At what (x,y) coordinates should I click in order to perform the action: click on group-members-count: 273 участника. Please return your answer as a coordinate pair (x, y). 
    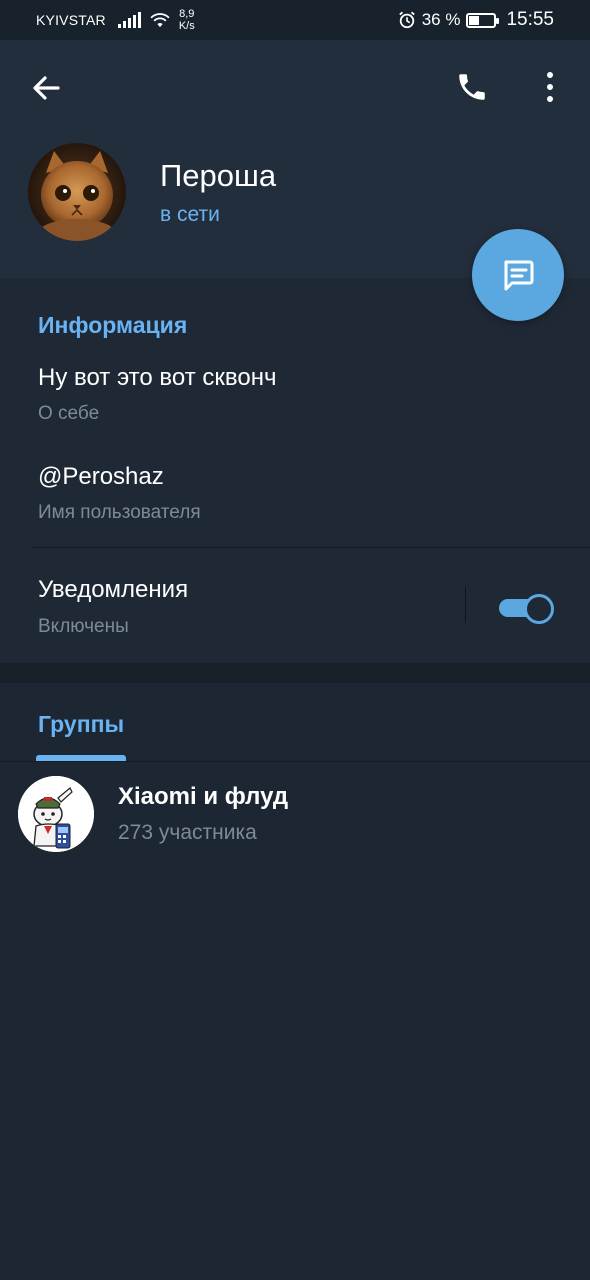
    Looking at the image, I should click on (187, 832).